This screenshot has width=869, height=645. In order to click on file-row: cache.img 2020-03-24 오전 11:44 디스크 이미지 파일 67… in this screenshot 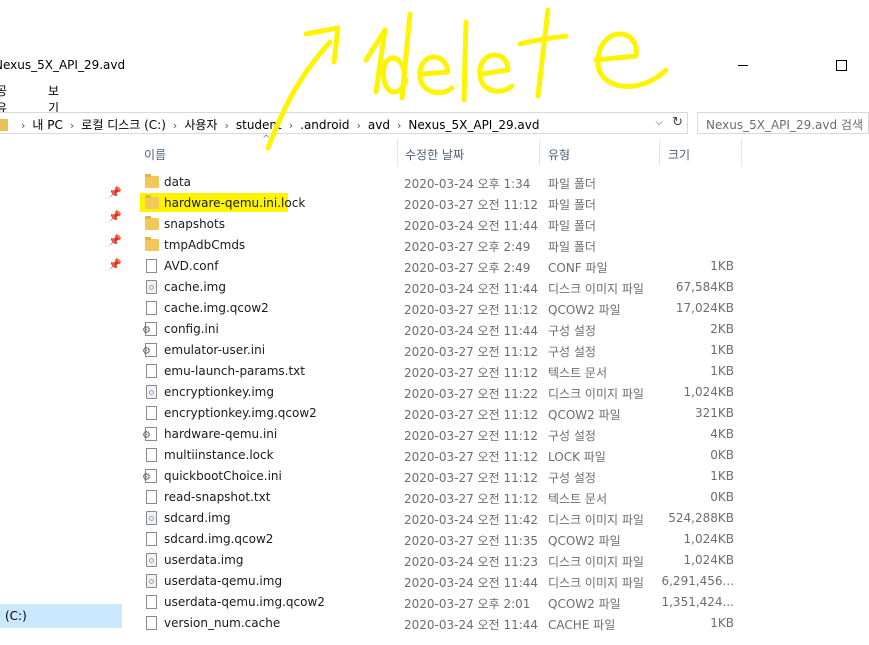, I will do `click(440, 287)`.